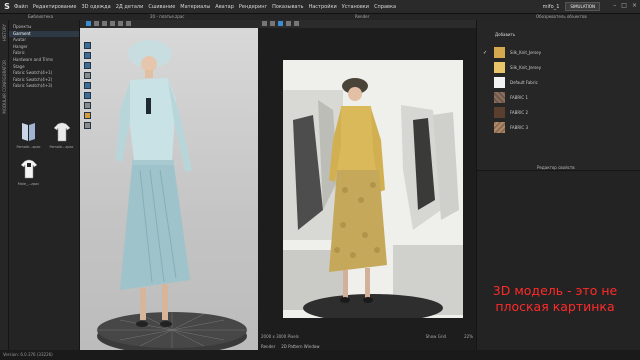 The image size is (640, 360). Describe the element at coordinates (561, 16) in the screenshot. I see `object-browser-title: Обозреватель объектов` at that location.